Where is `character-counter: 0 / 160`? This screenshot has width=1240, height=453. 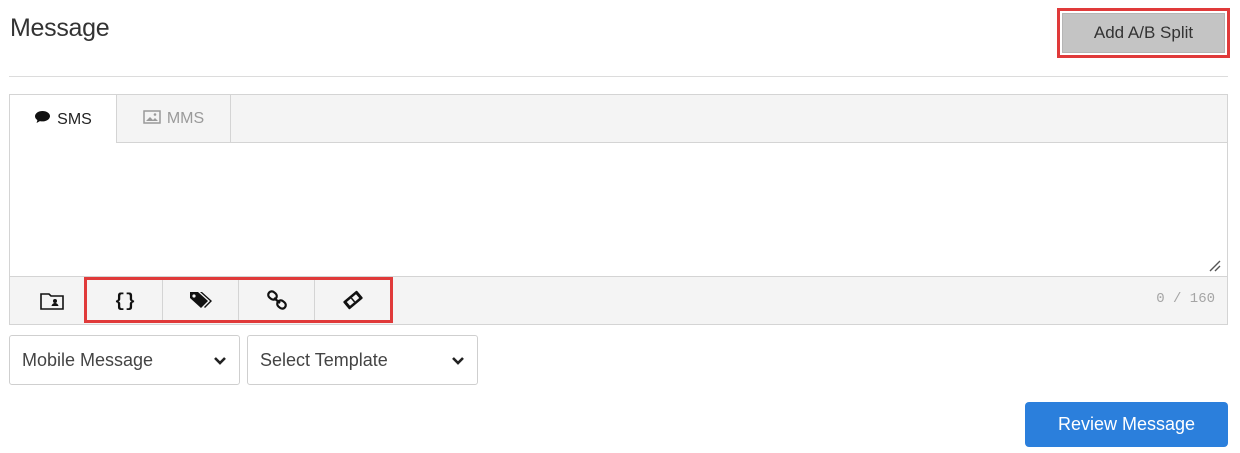 character-counter: 0 / 160 is located at coordinates (1185, 299).